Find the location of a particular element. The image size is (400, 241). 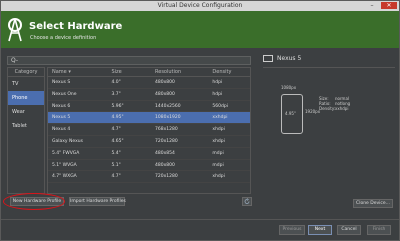

window-title: Virtual Device Configuration is located at coordinates (200, 5).